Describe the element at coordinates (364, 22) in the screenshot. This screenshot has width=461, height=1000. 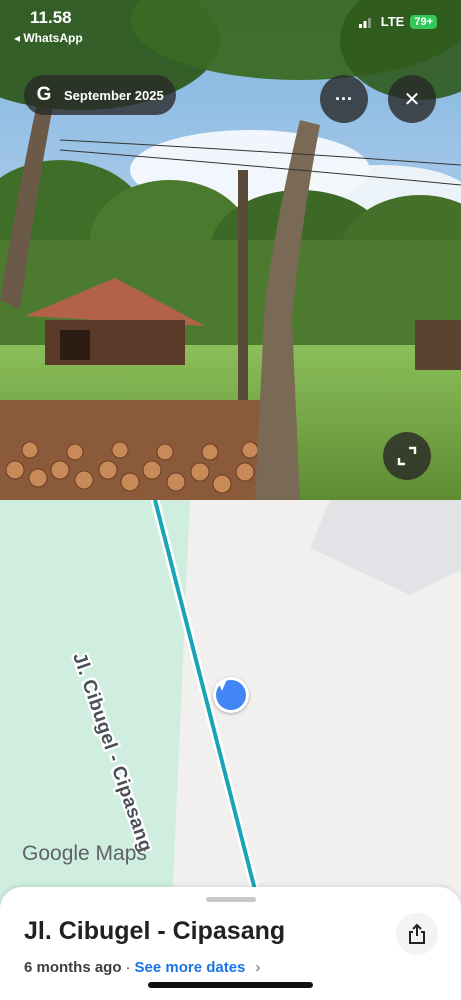
I see `signal-icon` at that location.